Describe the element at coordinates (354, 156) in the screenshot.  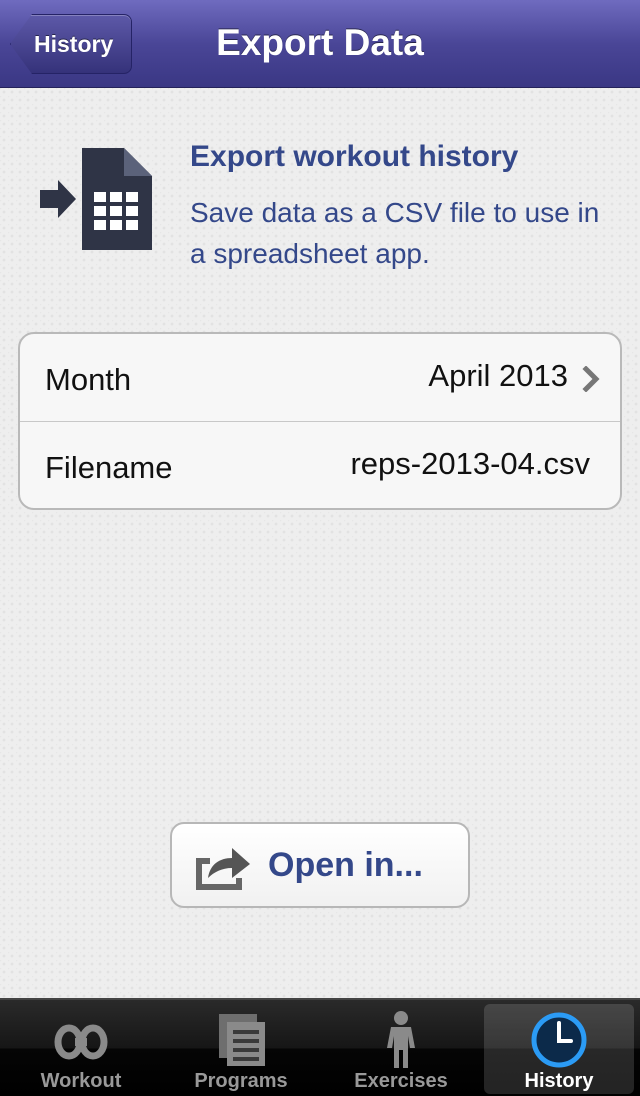
I see `info-title: Export workout history` at that location.